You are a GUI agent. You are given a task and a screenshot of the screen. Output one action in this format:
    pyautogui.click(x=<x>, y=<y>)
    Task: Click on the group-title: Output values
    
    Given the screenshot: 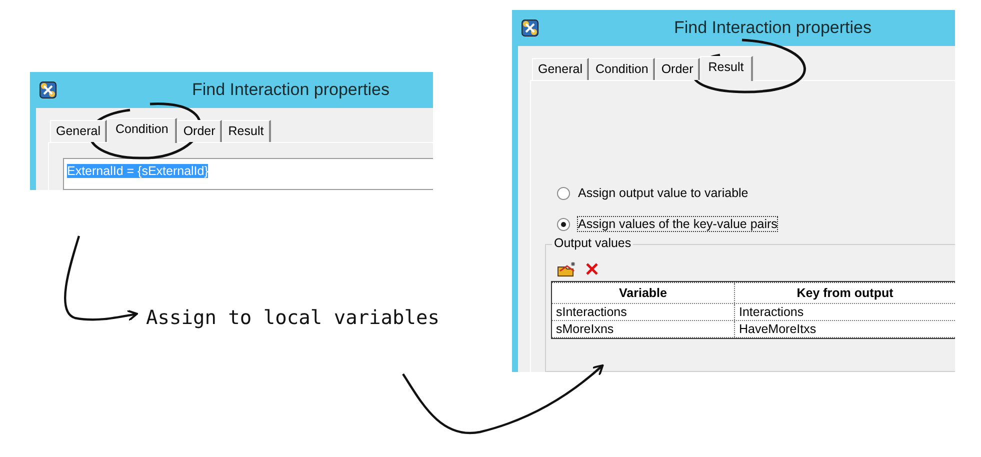 What is the action you would take?
    pyautogui.click(x=593, y=243)
    